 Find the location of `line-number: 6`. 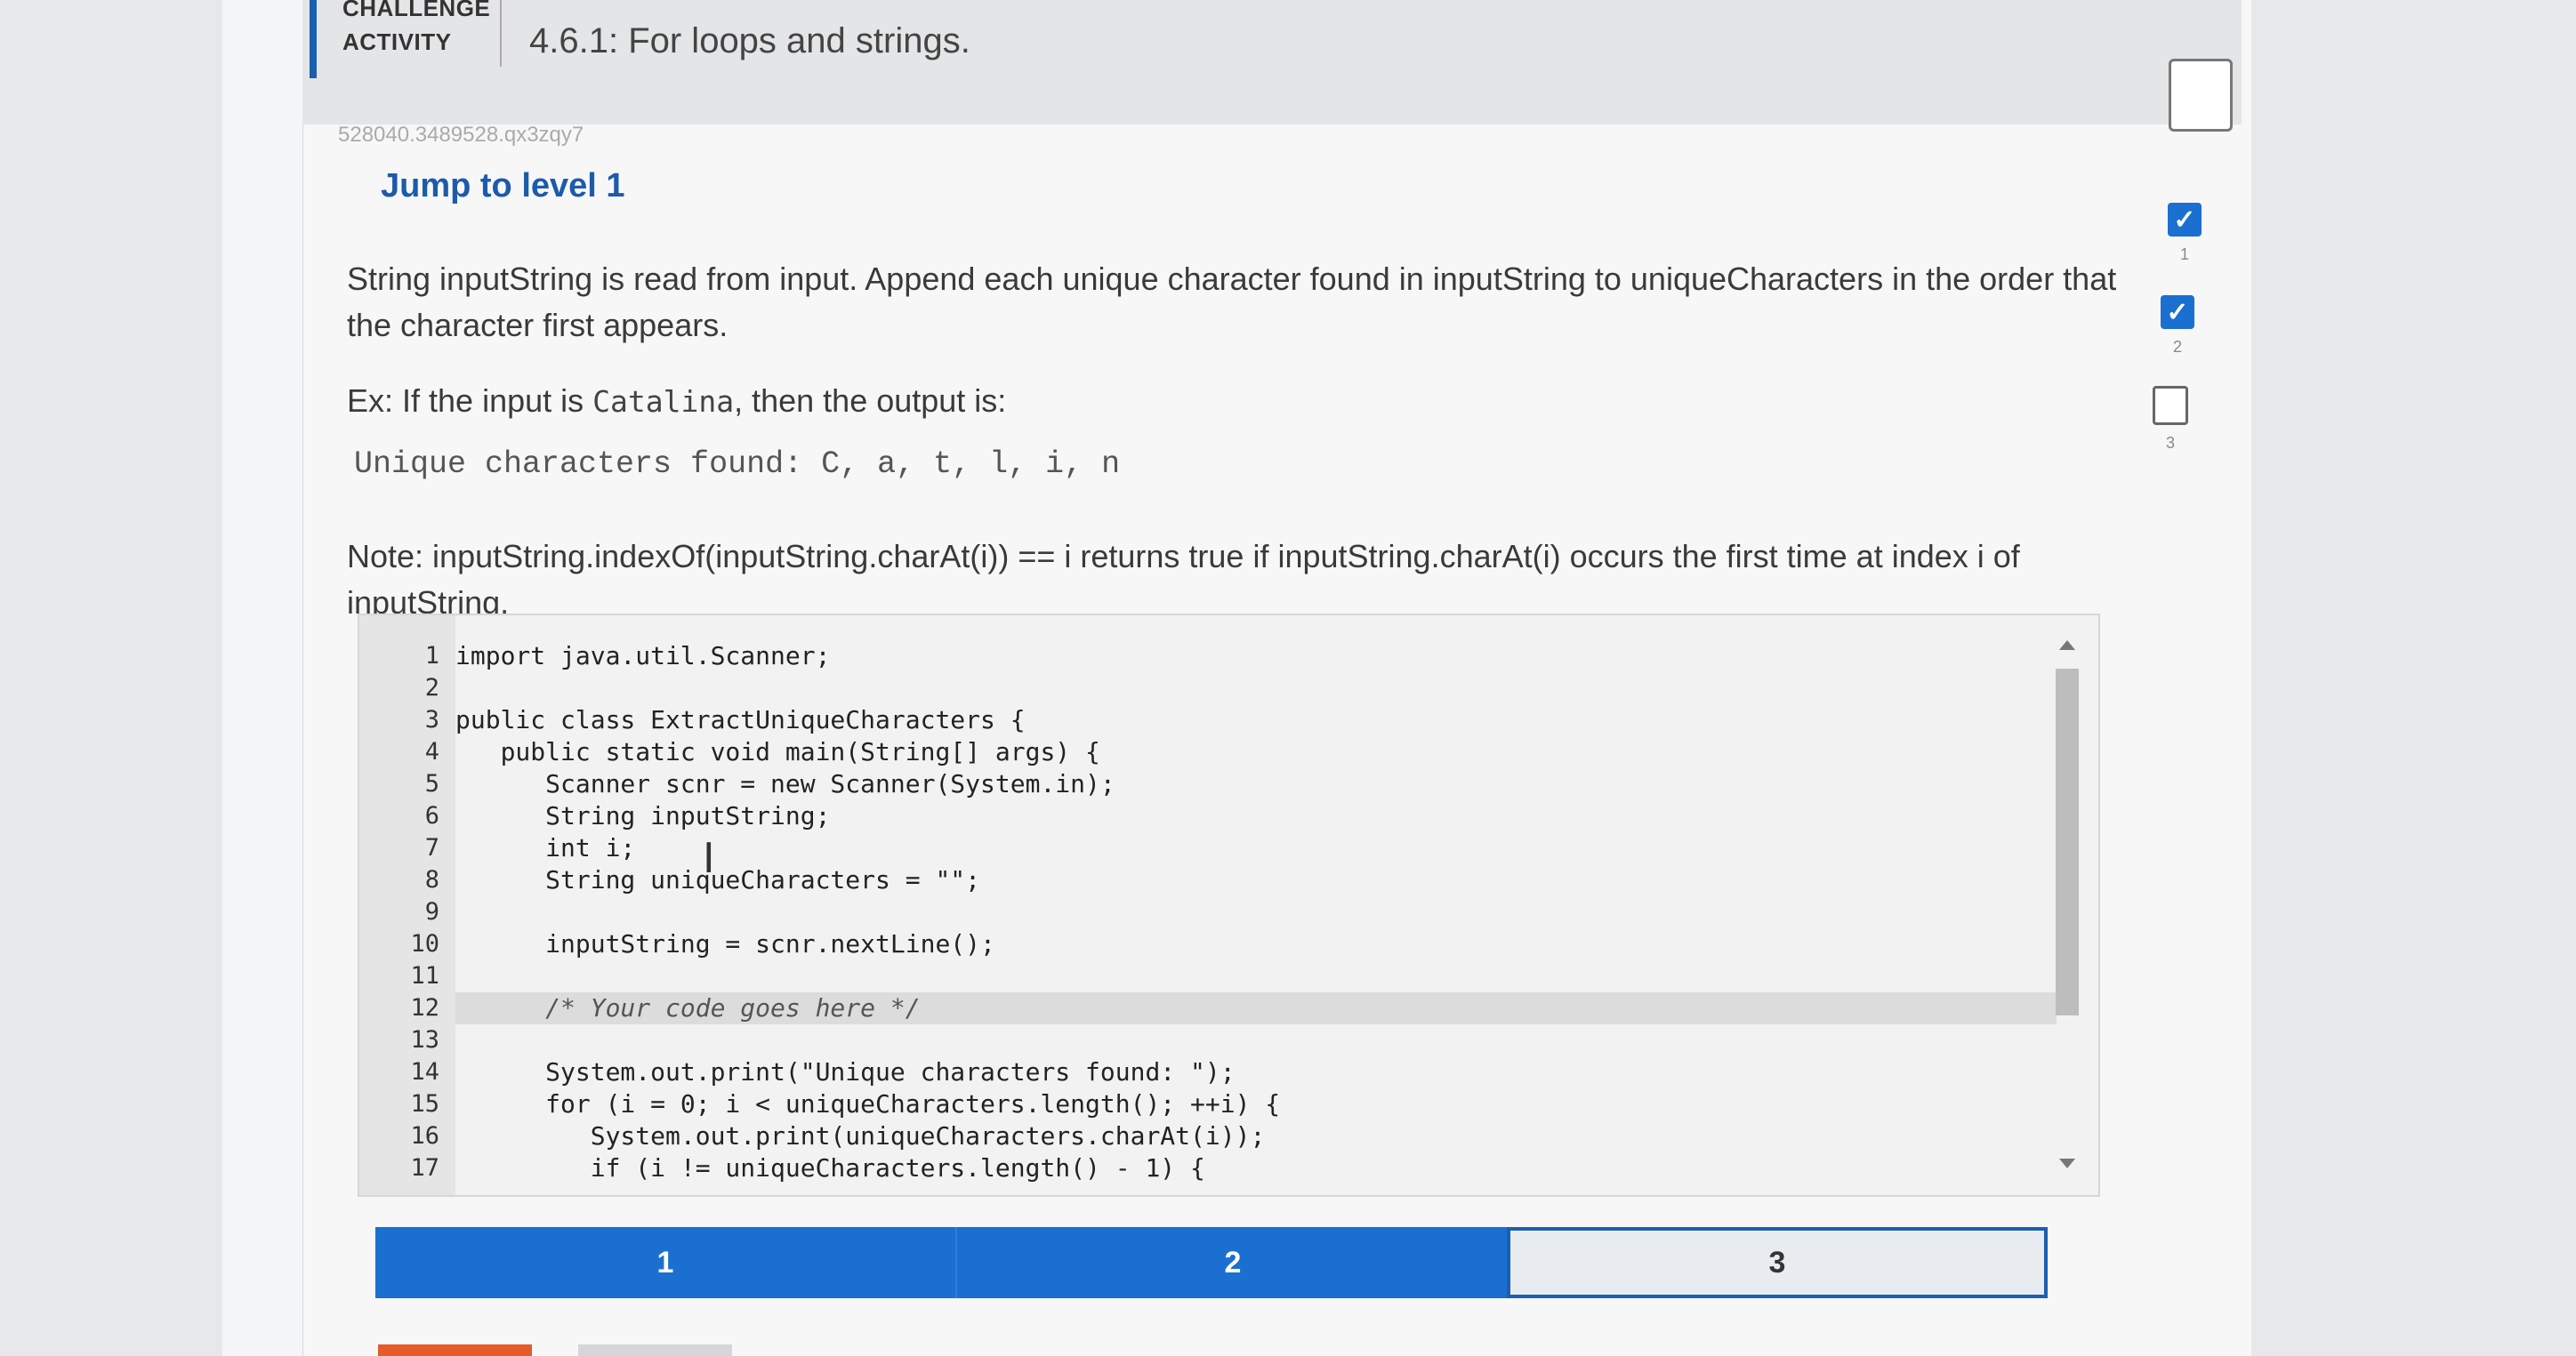

line-number: 6 is located at coordinates (431, 816).